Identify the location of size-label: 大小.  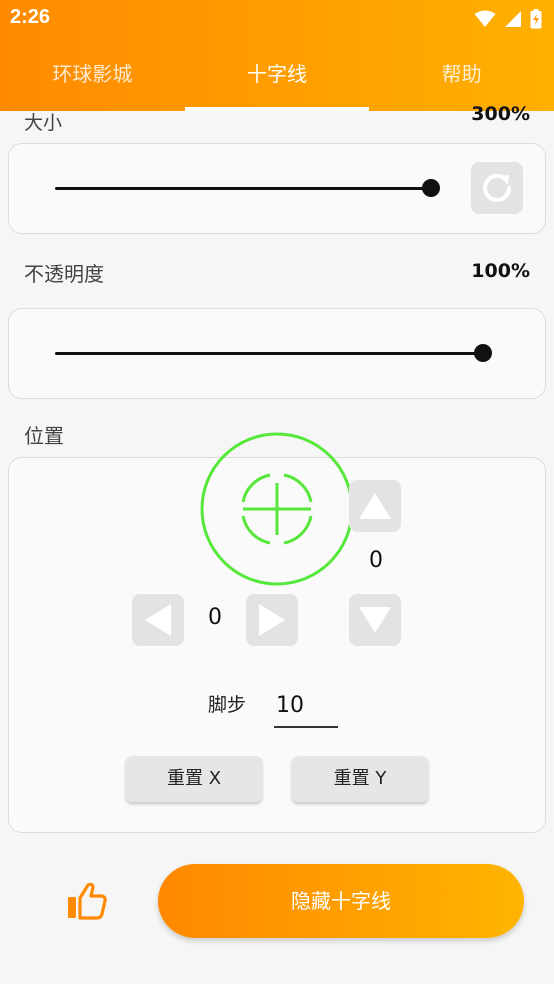
(43, 123).